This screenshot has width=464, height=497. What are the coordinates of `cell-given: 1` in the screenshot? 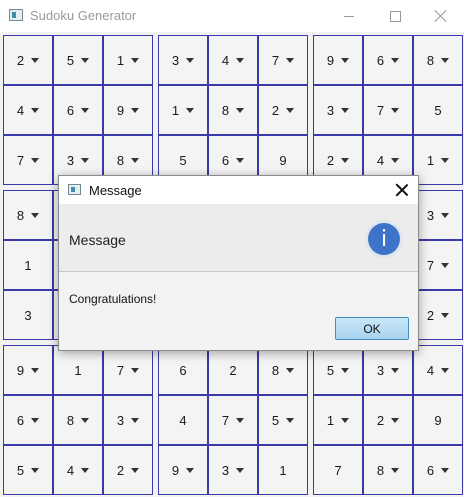 It's located at (28, 265).